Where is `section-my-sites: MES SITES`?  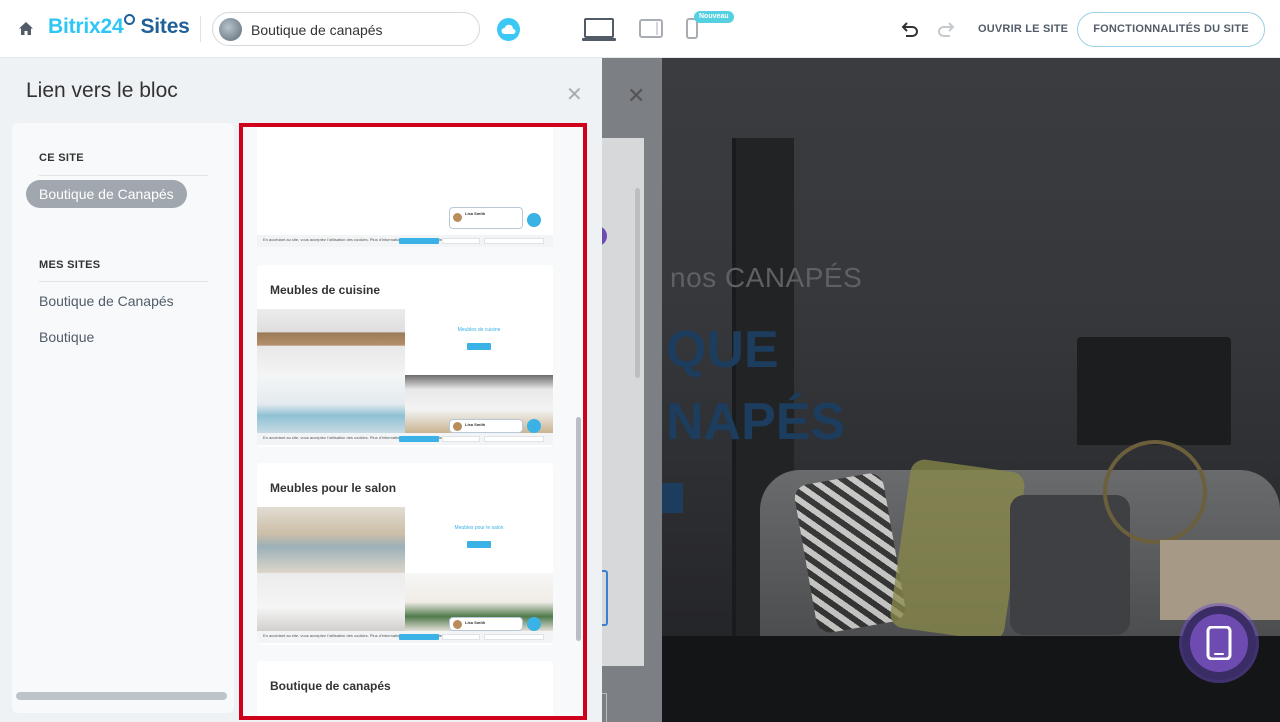 section-my-sites: MES SITES is located at coordinates (70, 265).